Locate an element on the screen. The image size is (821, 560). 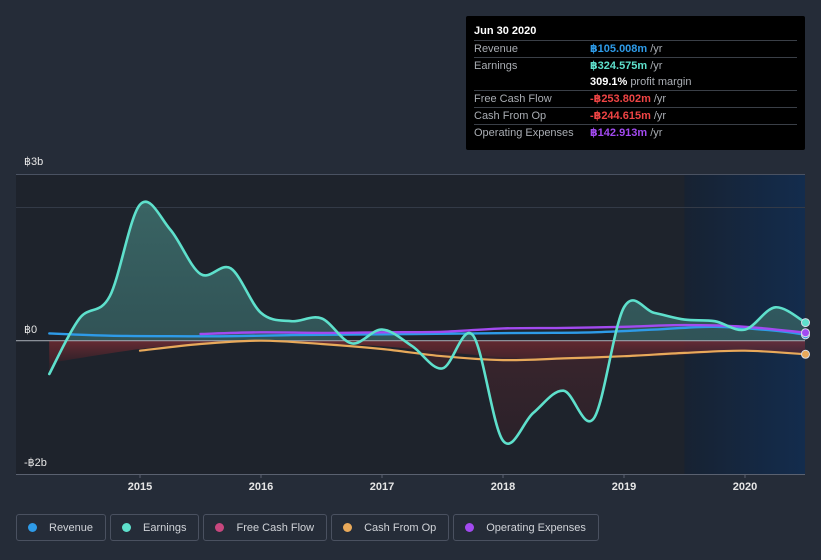
legend-item-cash-from-op: Cash From Op is located at coordinates (390, 527).